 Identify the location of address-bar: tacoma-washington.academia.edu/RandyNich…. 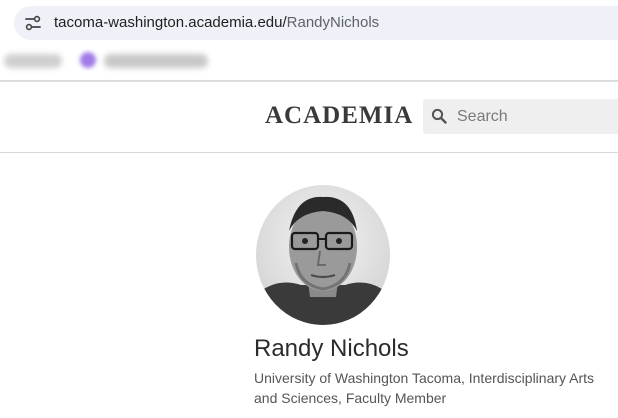
(316, 23).